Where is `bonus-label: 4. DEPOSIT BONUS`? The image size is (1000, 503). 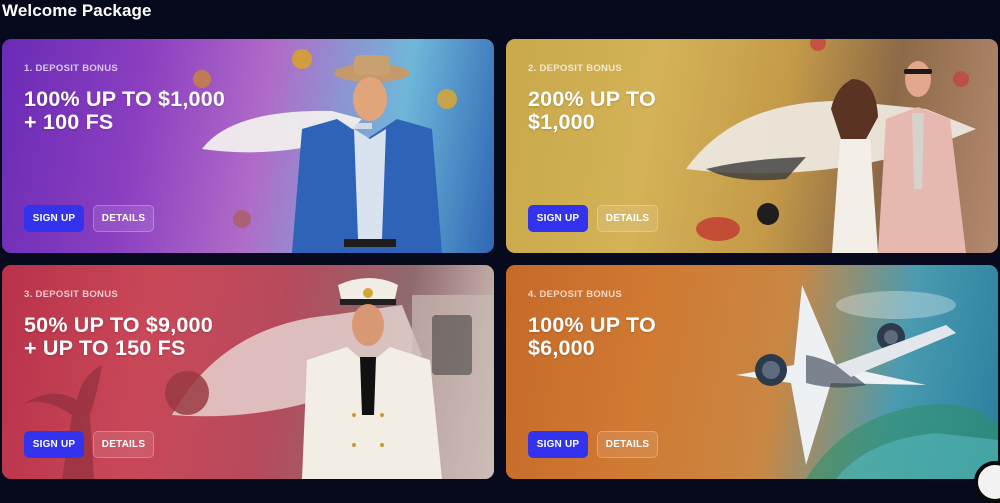
bonus-label: 4. DEPOSIT BONUS is located at coordinates (575, 294).